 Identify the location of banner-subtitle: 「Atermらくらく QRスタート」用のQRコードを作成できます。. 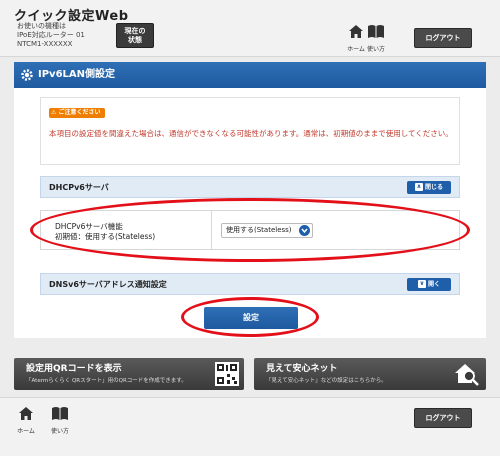
(106, 381).